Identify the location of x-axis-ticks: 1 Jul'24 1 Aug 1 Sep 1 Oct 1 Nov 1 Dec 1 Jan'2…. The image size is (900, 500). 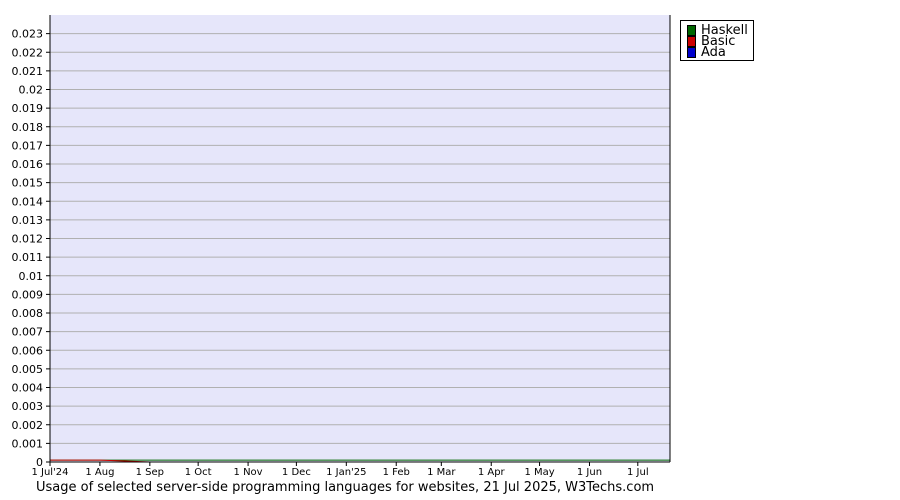
(340, 470).